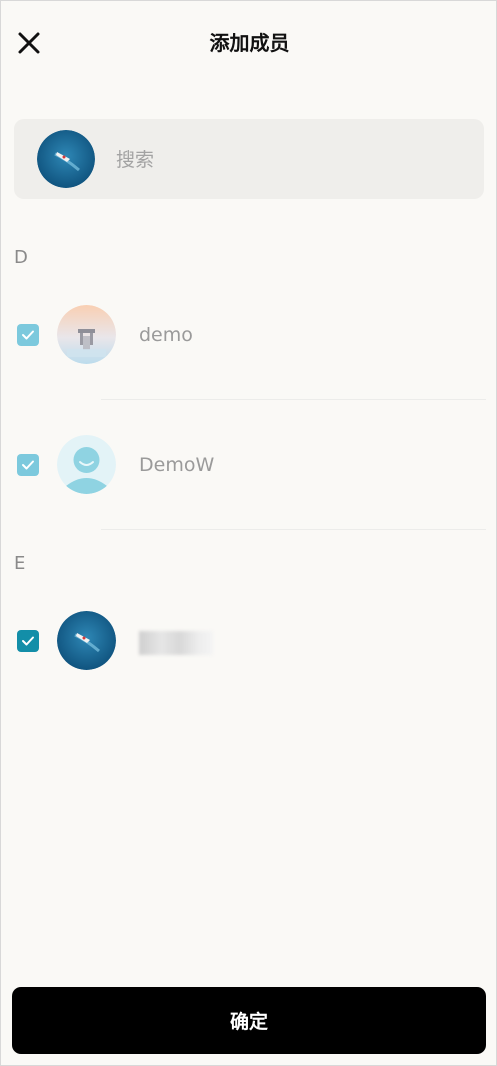  I want to click on confirm-button: 确定, so click(249, 1020).